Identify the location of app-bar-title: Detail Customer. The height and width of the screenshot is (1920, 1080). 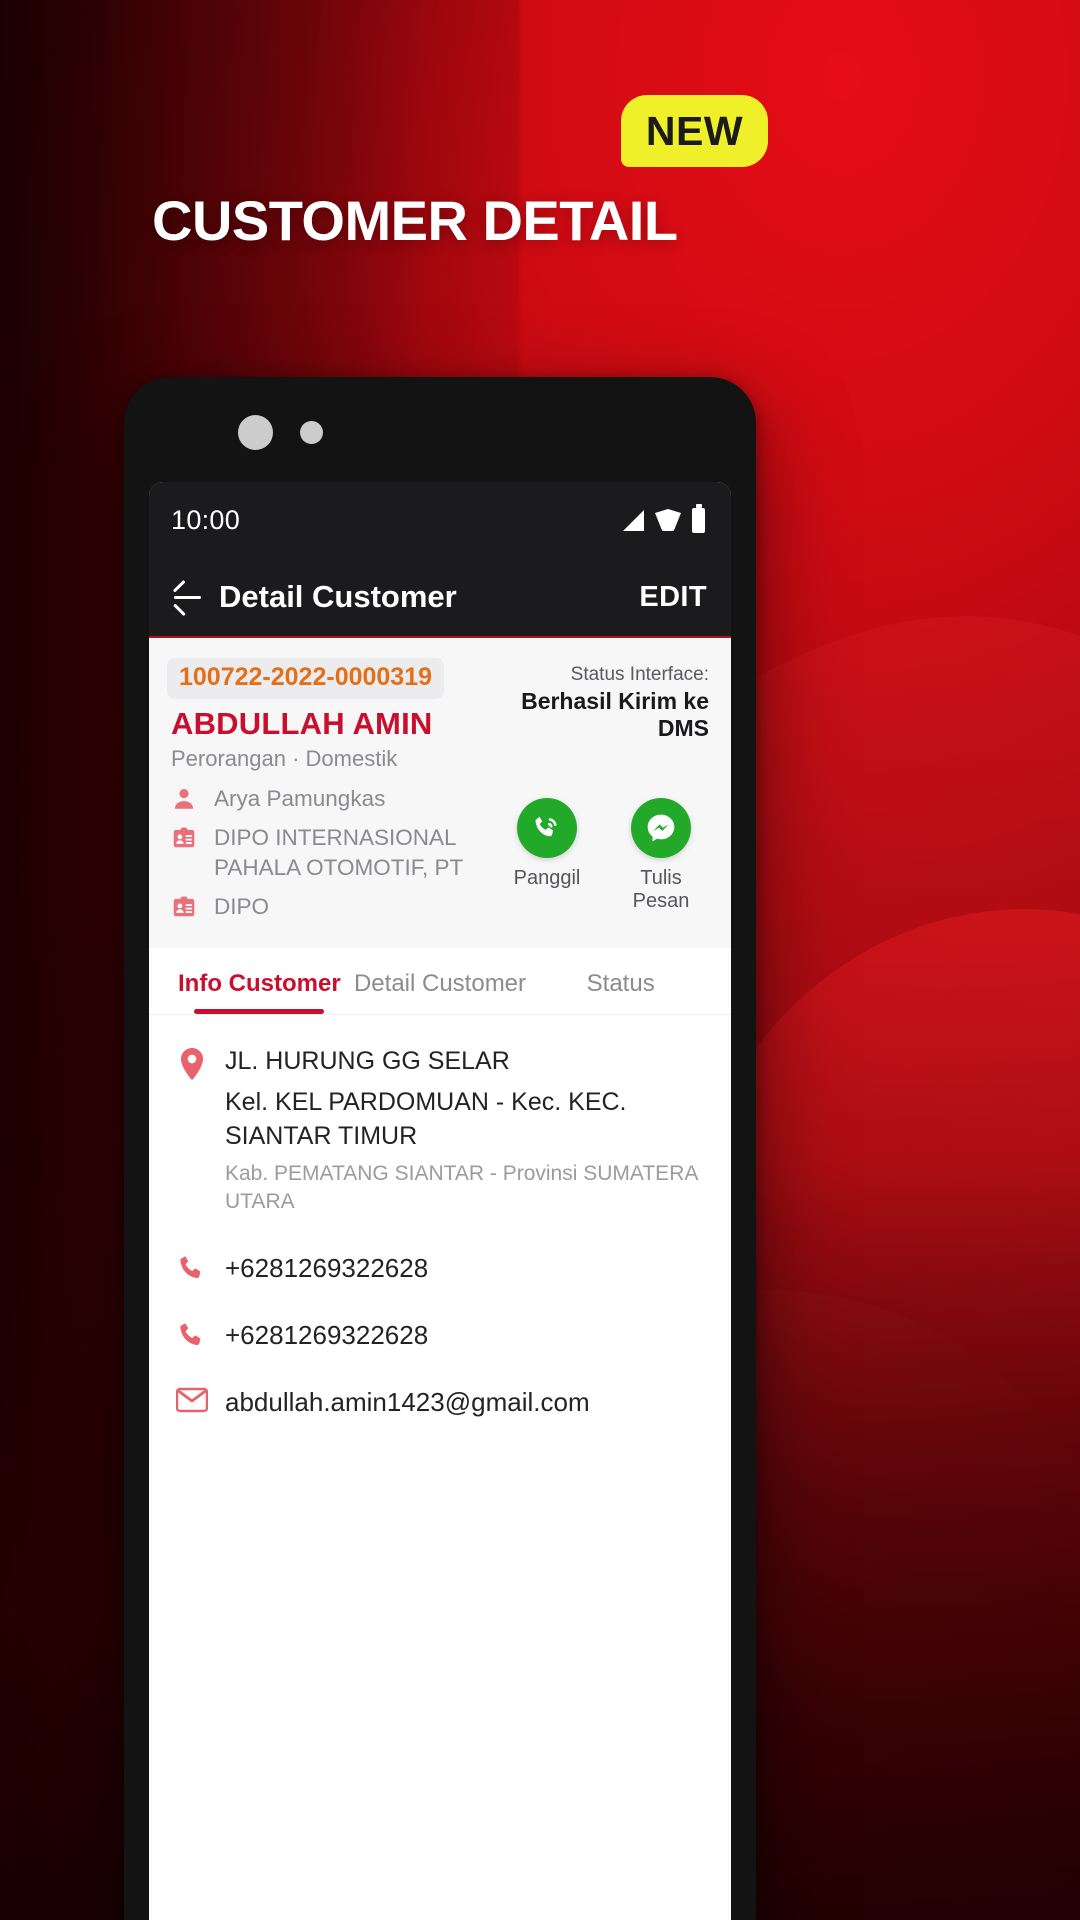
(338, 596).